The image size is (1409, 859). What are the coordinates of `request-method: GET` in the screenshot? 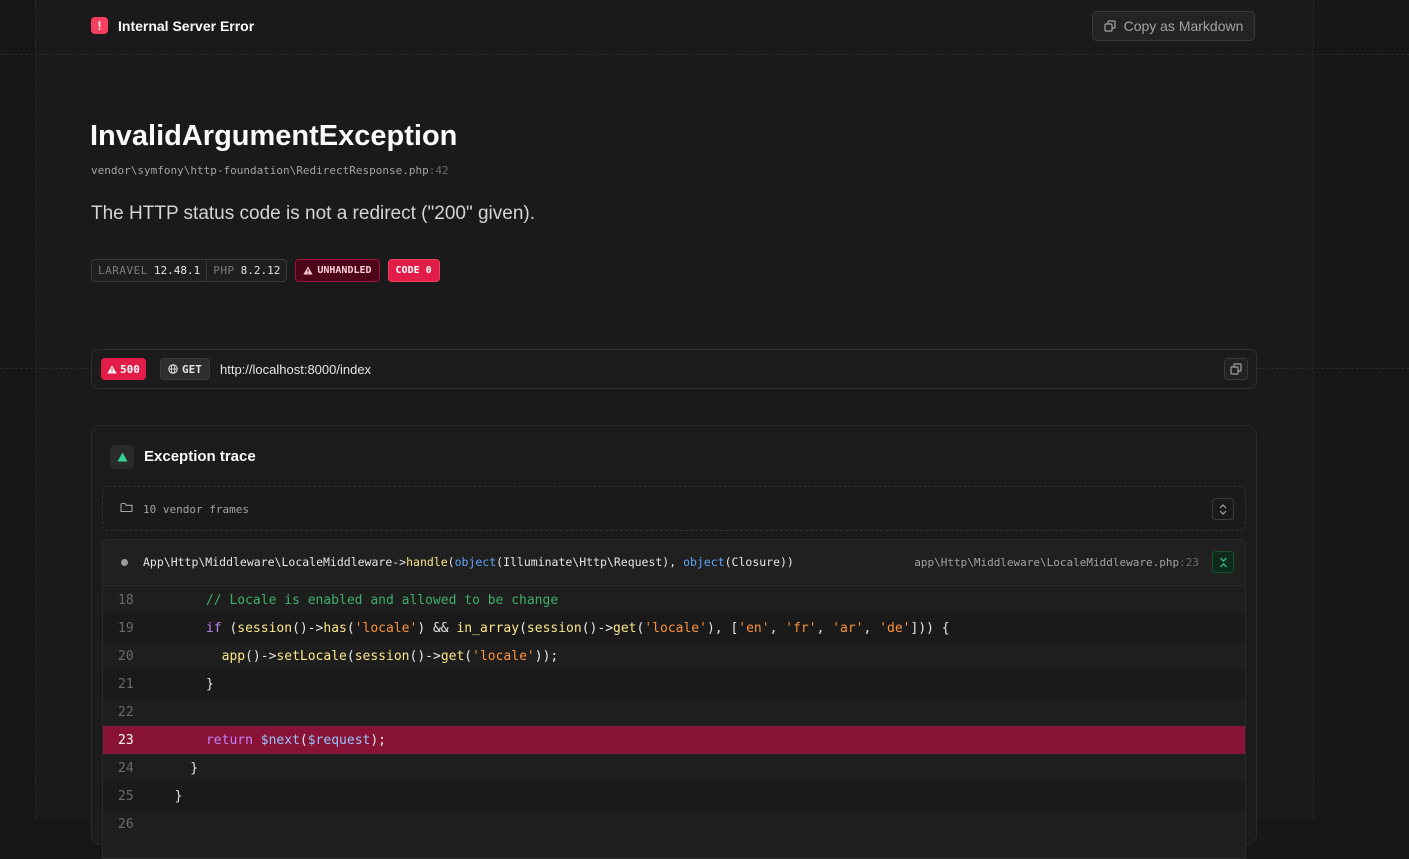 It's located at (192, 369).